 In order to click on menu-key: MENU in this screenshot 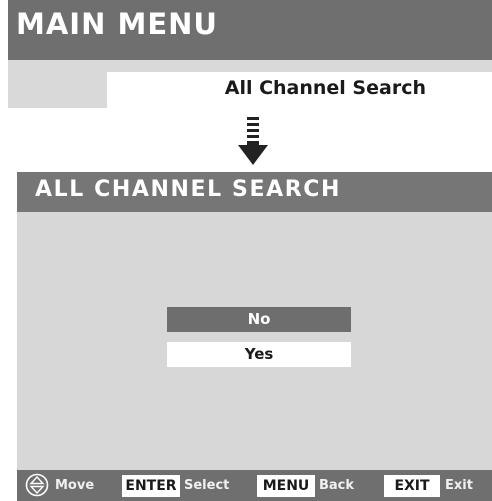, I will do `click(286, 486)`.